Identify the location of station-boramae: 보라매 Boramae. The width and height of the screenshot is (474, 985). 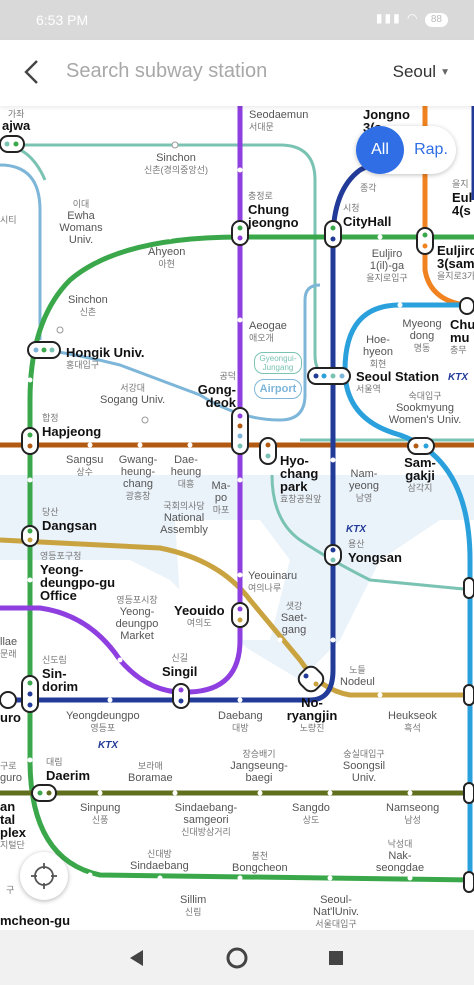
(150, 772).